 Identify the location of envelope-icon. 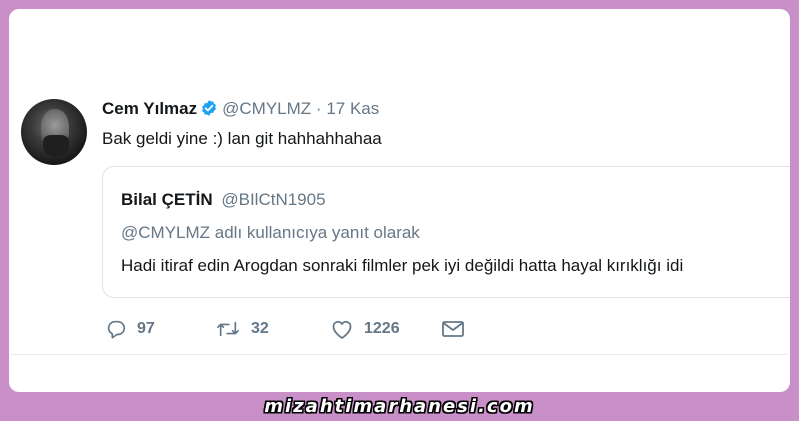
(453, 329).